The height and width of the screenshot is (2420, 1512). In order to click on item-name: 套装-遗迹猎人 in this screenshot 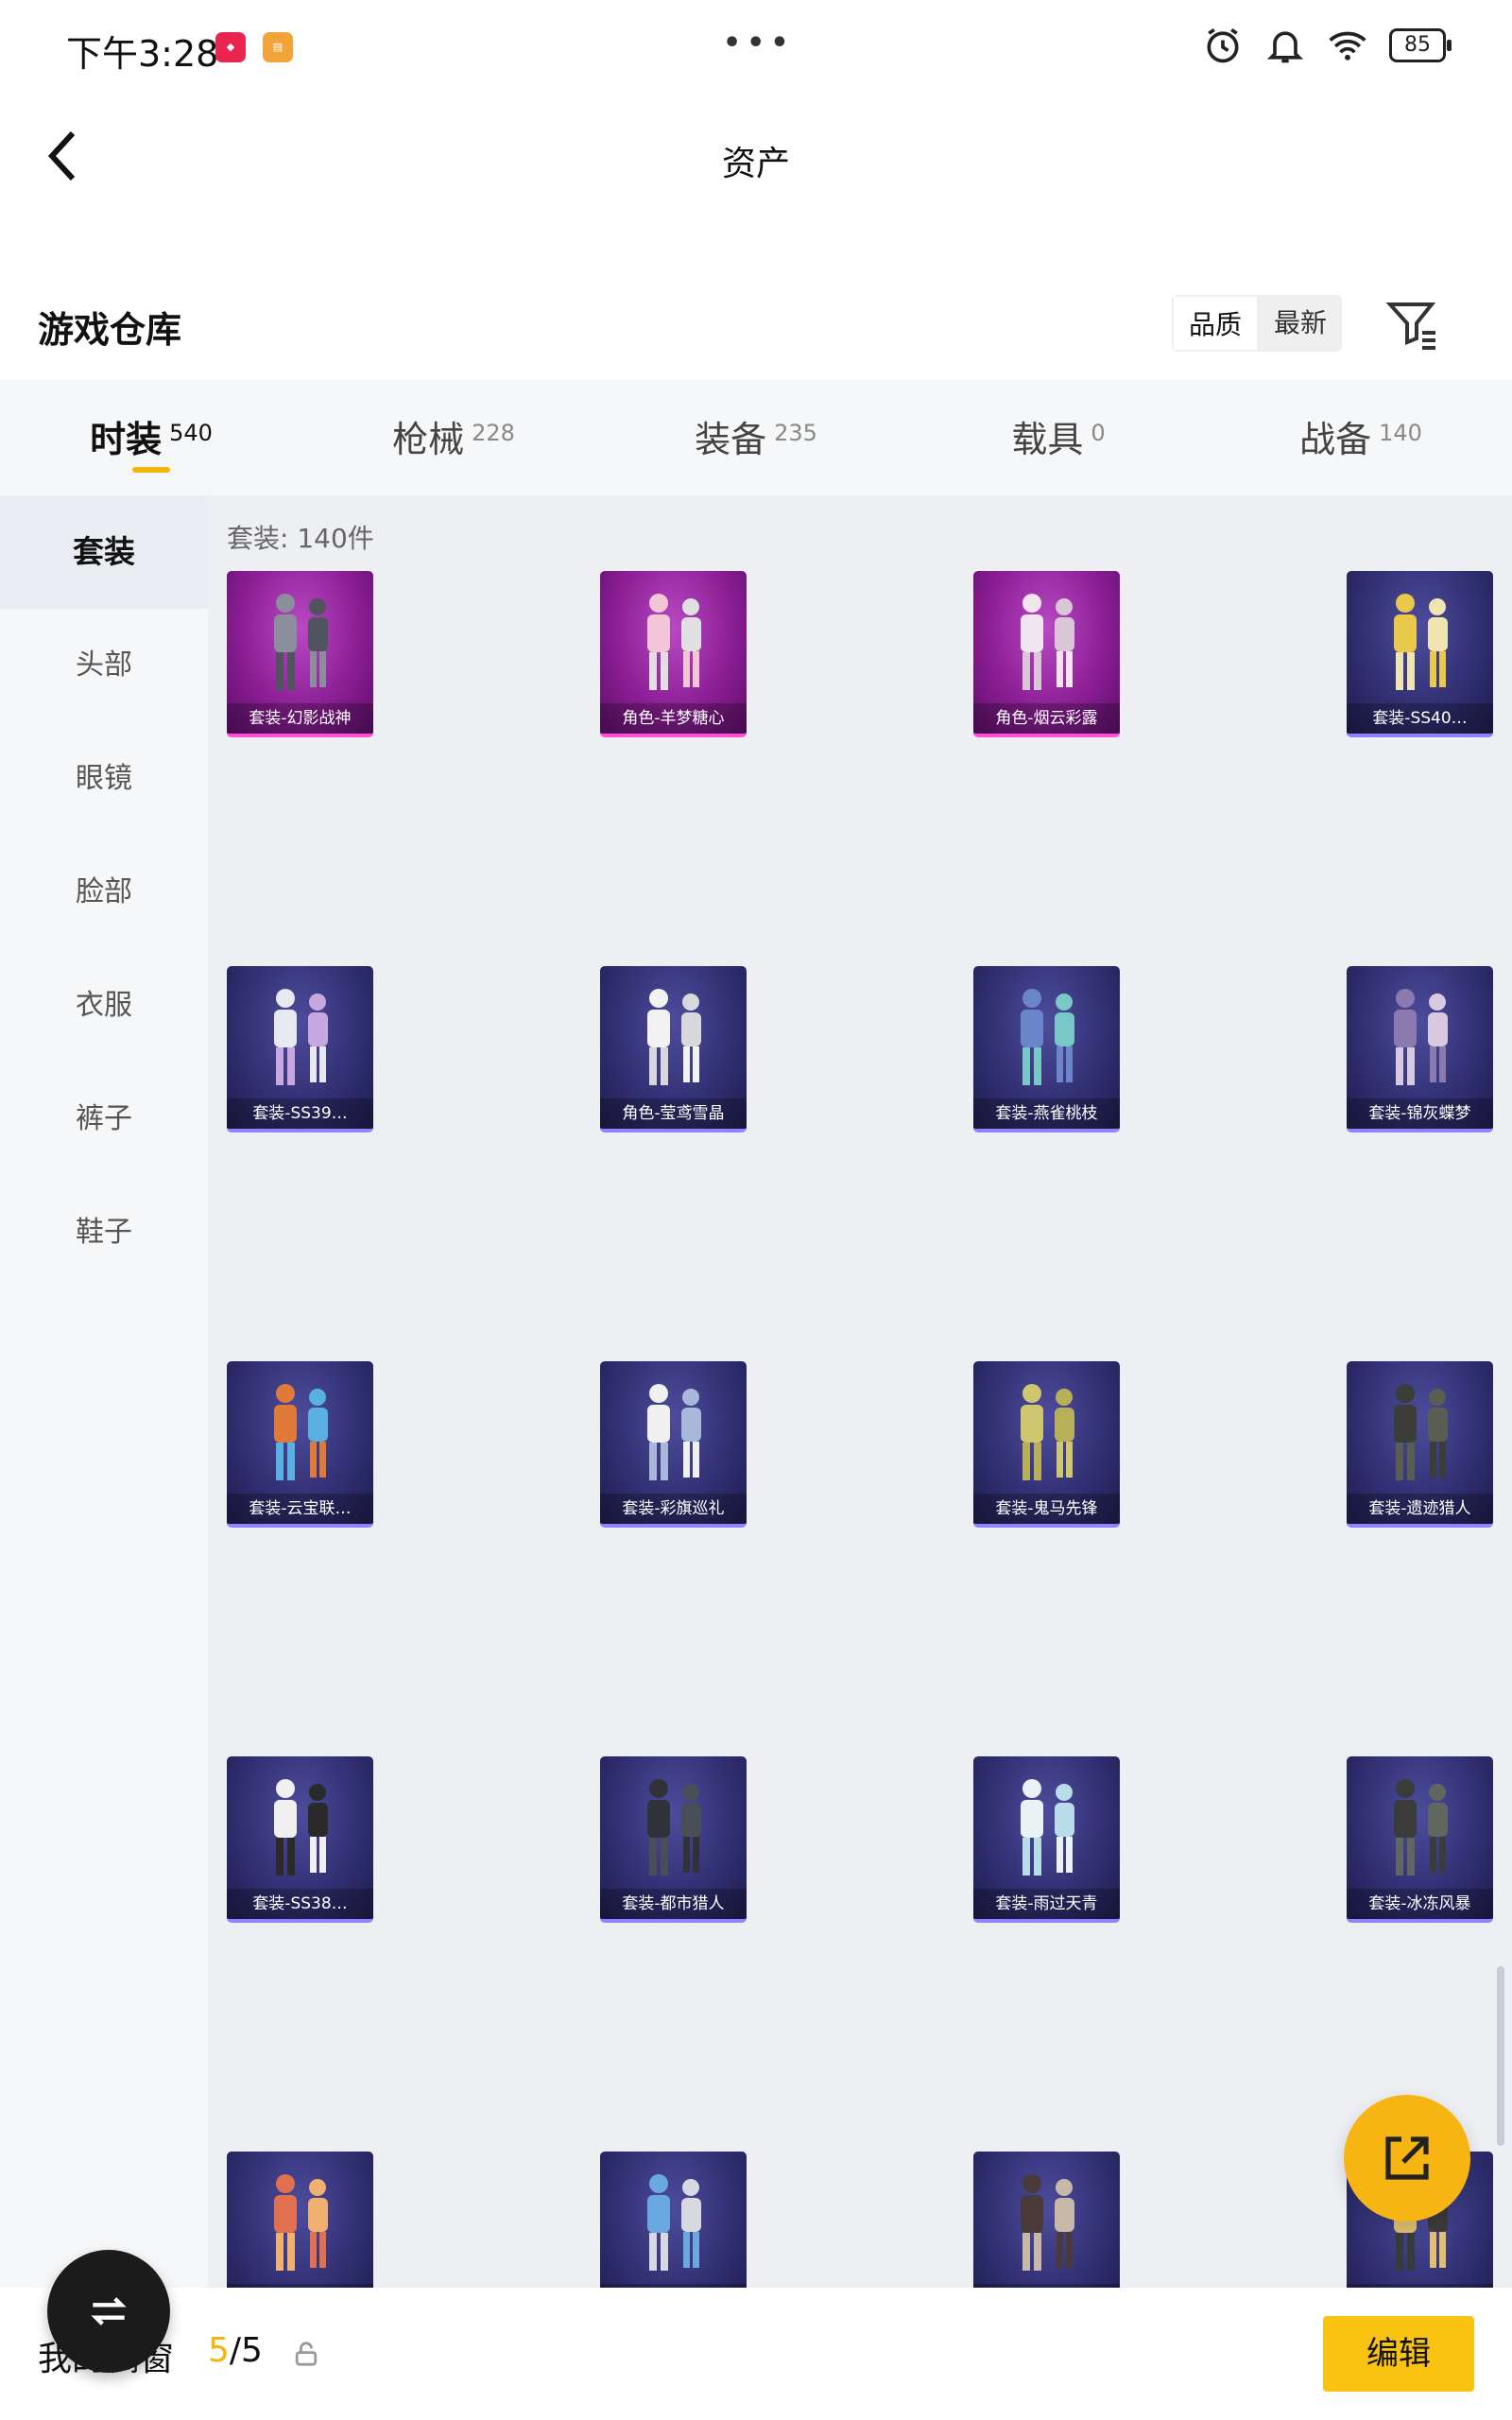, I will do `click(1420, 1509)`.